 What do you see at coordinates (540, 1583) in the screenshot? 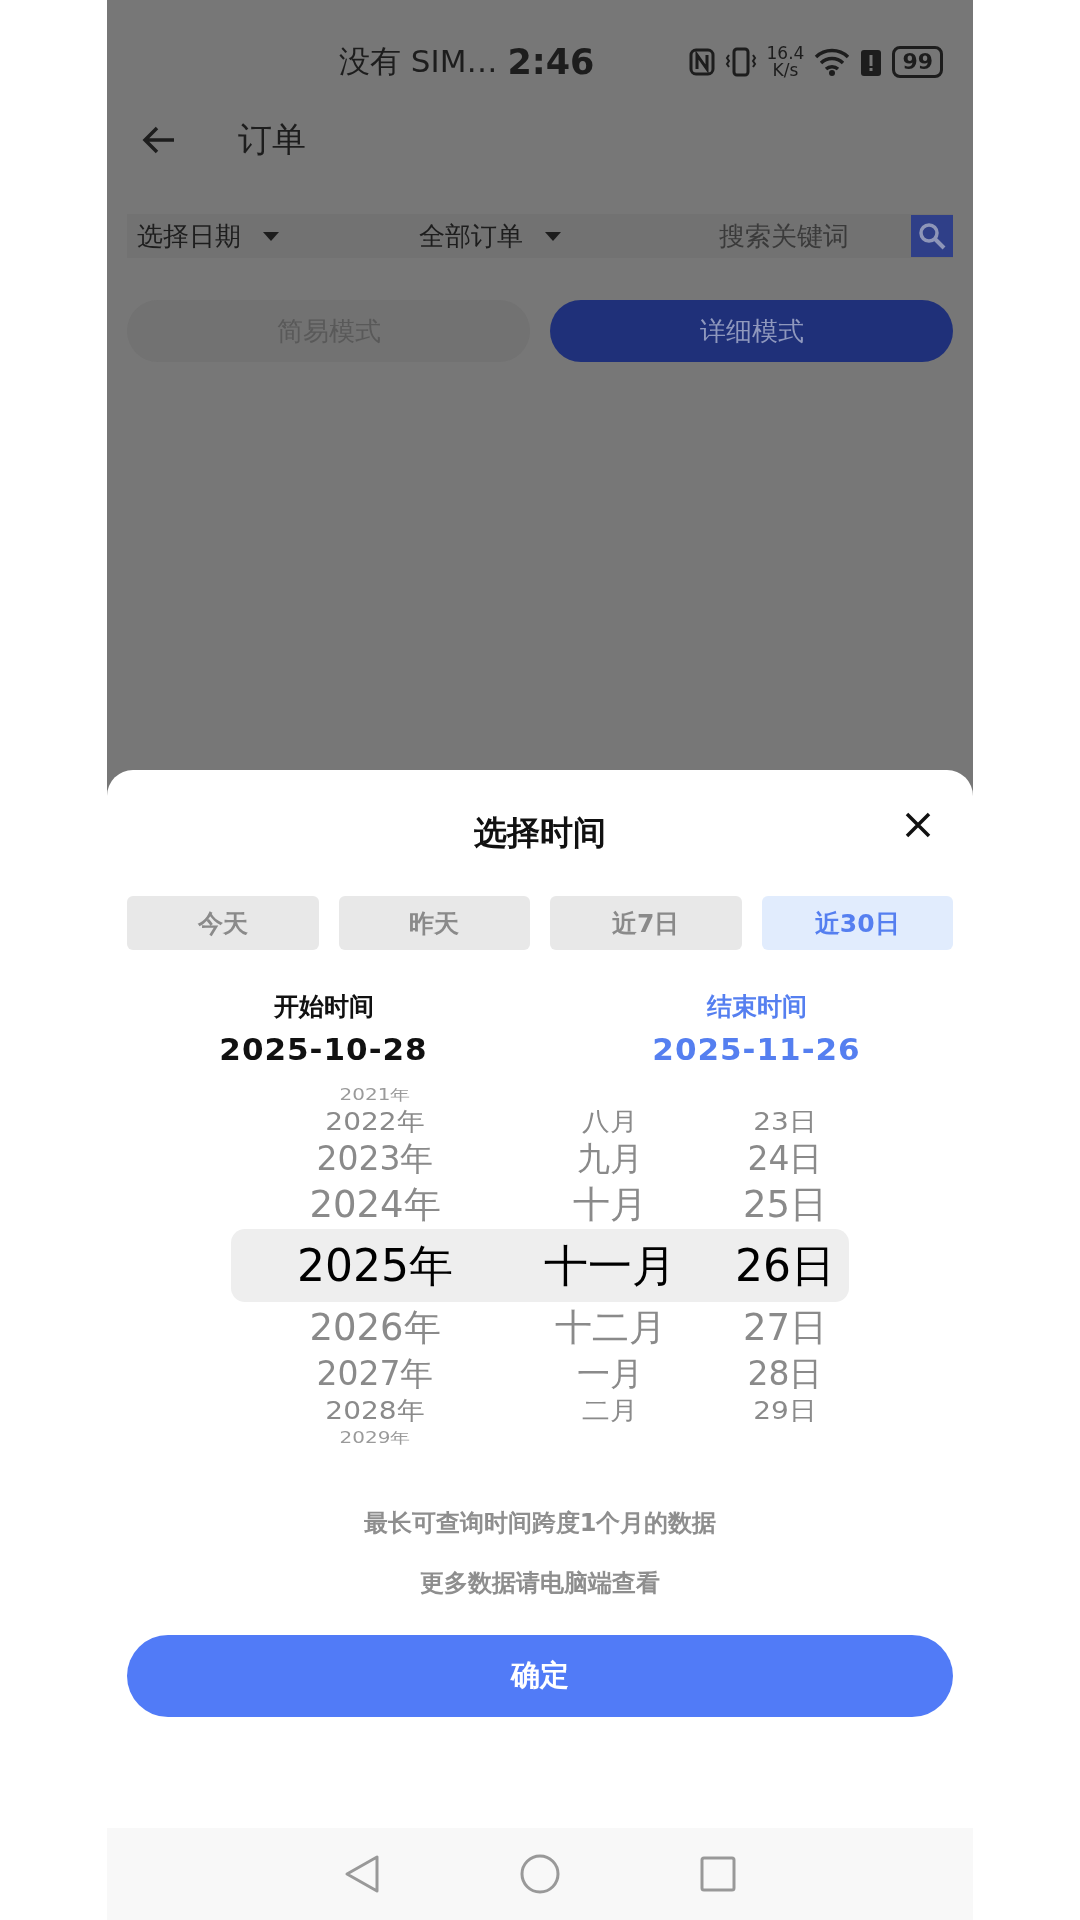
I see `hint-text: 更多数据请电脑端查看` at bounding box center [540, 1583].